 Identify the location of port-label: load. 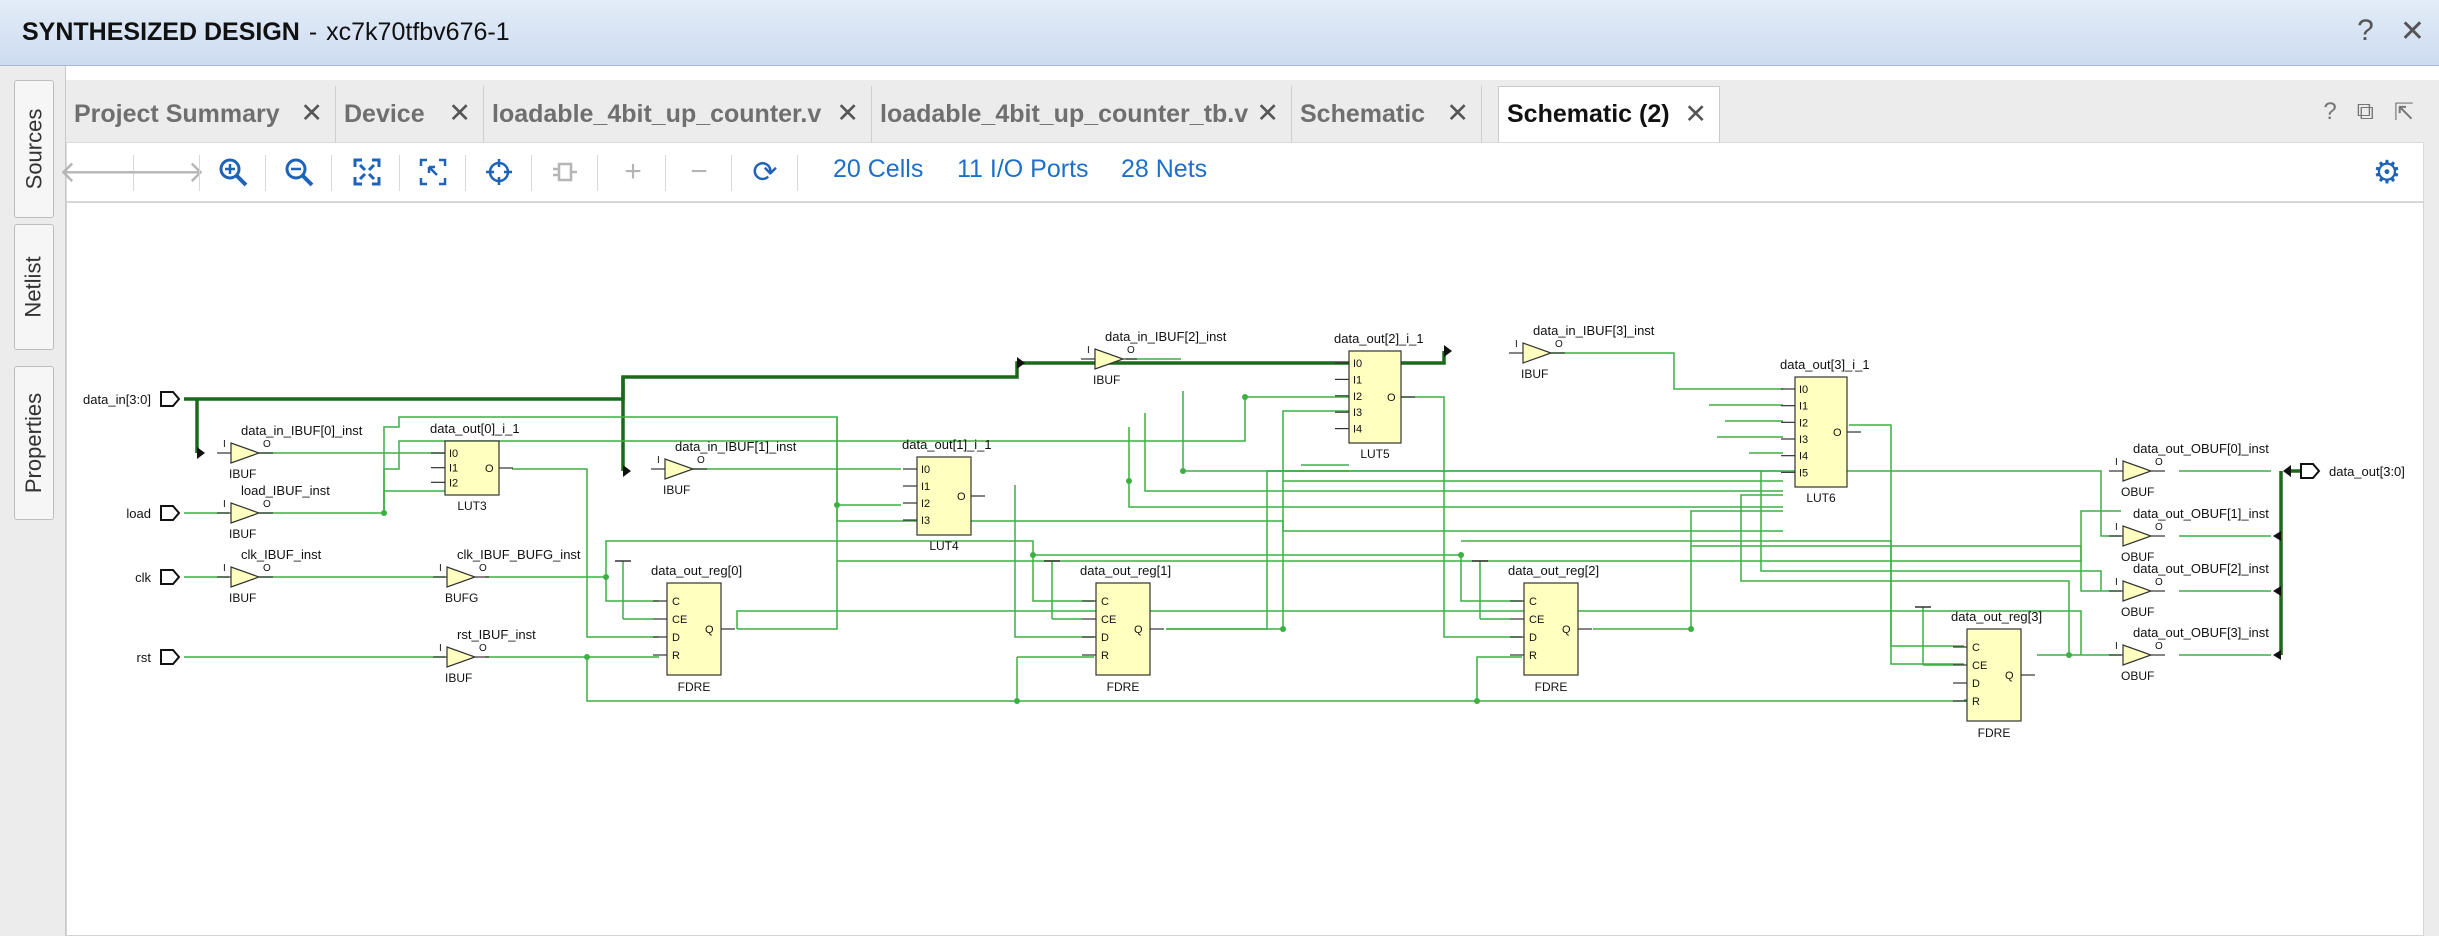
(138, 513).